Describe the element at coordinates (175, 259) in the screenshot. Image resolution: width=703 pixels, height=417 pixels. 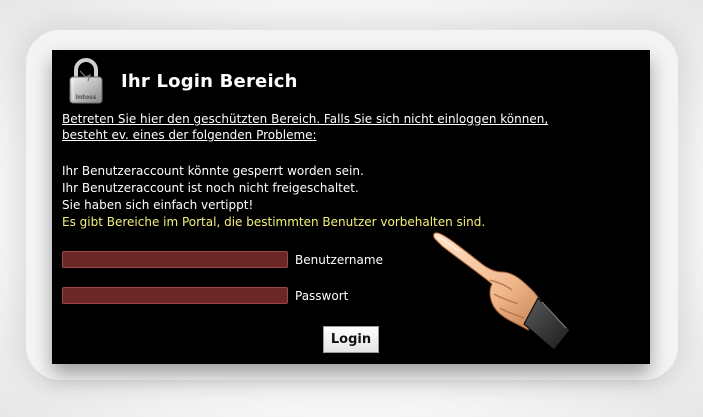
I see `username-input` at that location.